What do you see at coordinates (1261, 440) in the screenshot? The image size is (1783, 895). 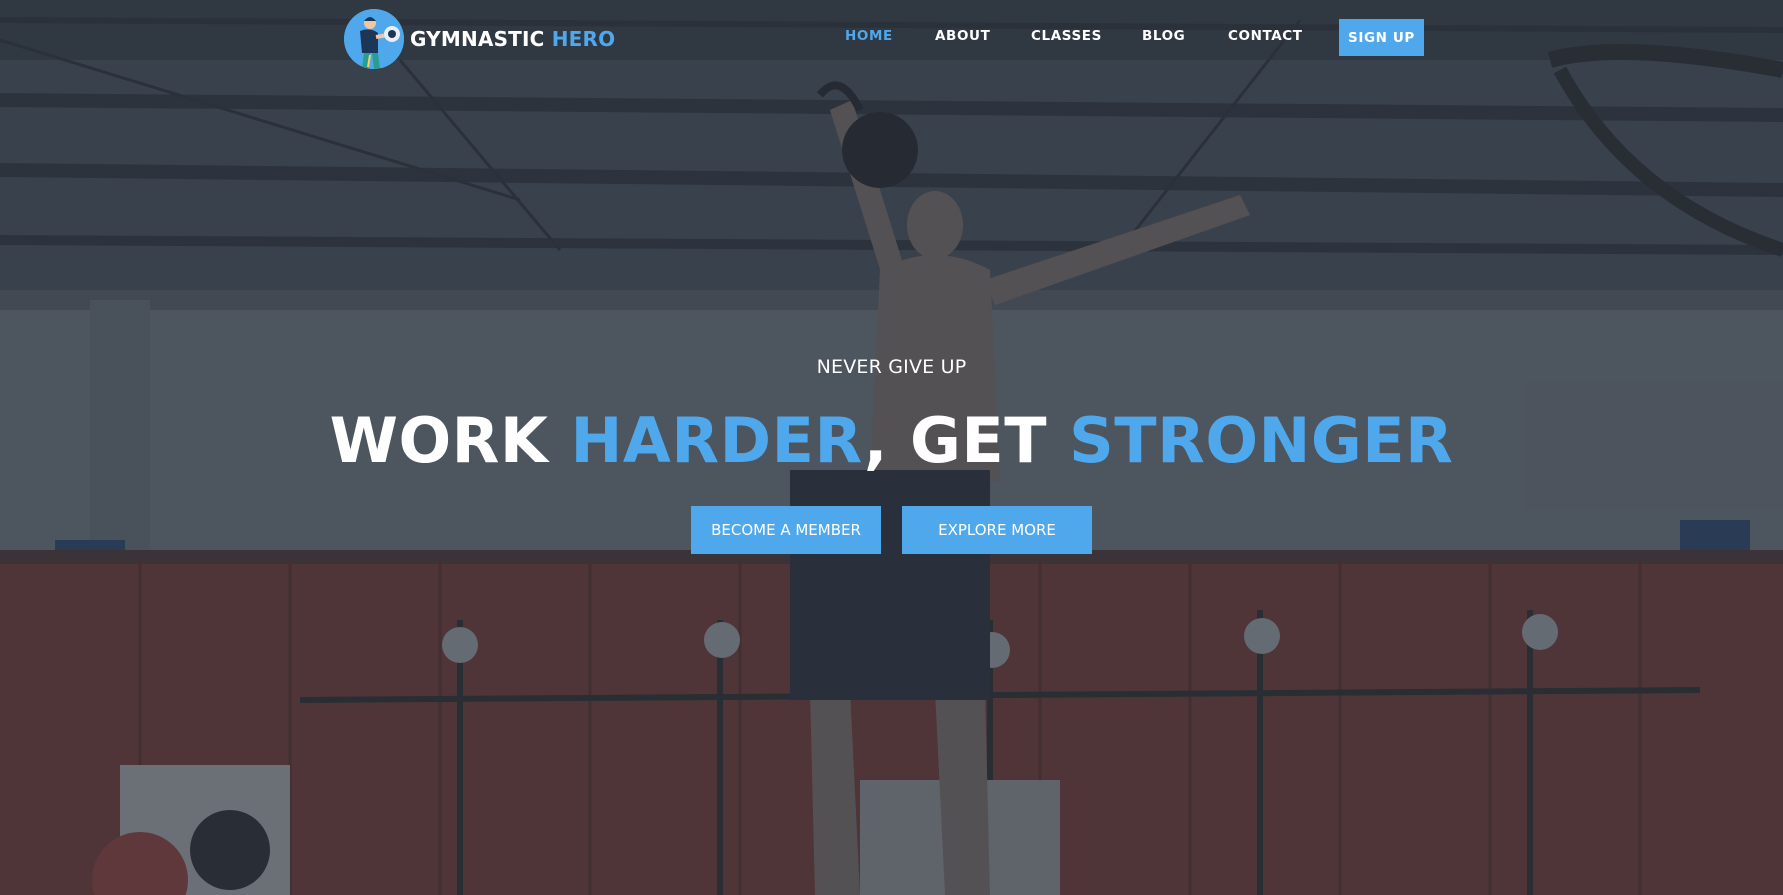 I see `headline-part-stronger: STRONGER` at bounding box center [1261, 440].